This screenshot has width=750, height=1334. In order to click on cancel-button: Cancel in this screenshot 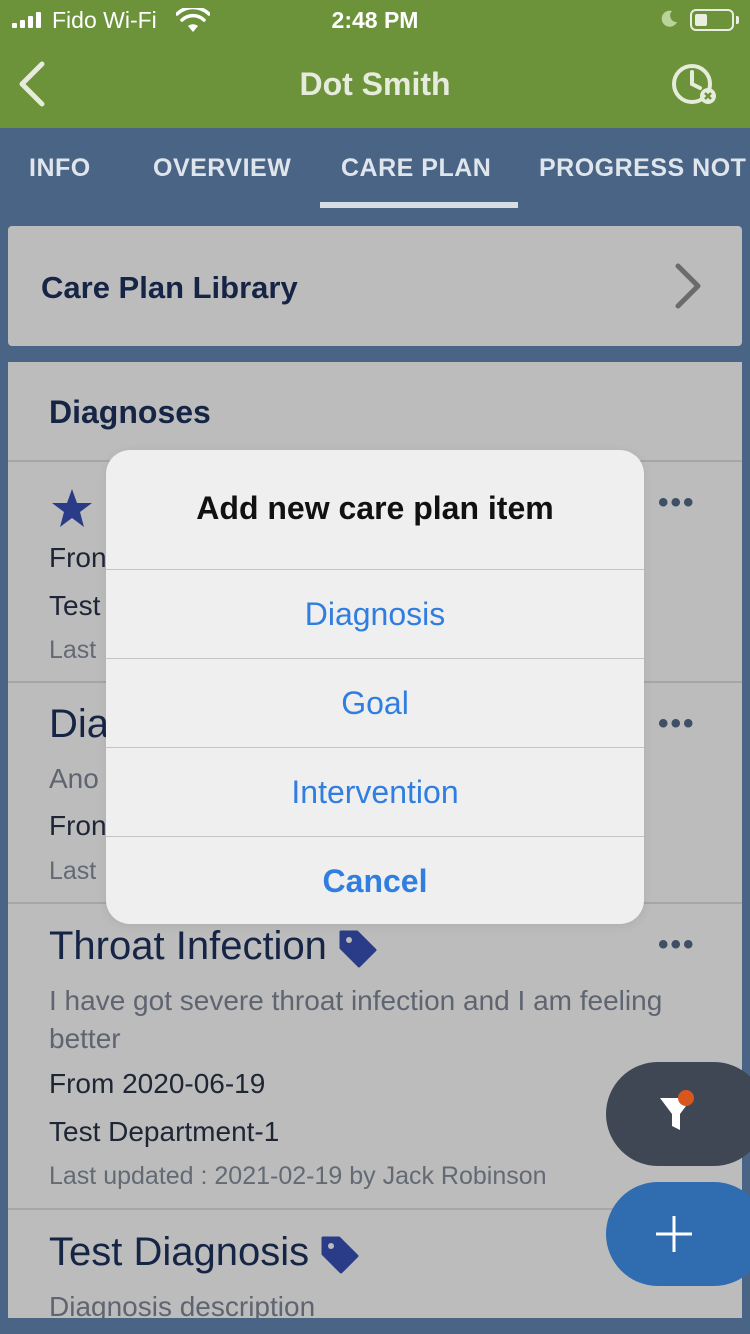, I will do `click(375, 880)`.